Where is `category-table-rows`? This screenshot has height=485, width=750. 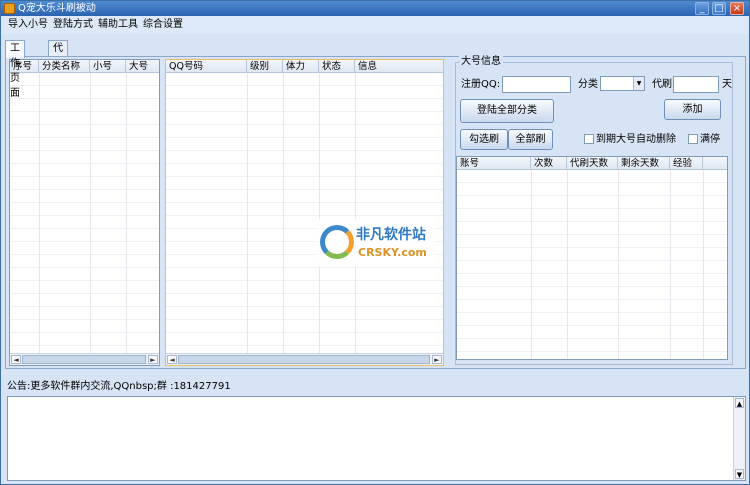 category-table-rows is located at coordinates (84, 213).